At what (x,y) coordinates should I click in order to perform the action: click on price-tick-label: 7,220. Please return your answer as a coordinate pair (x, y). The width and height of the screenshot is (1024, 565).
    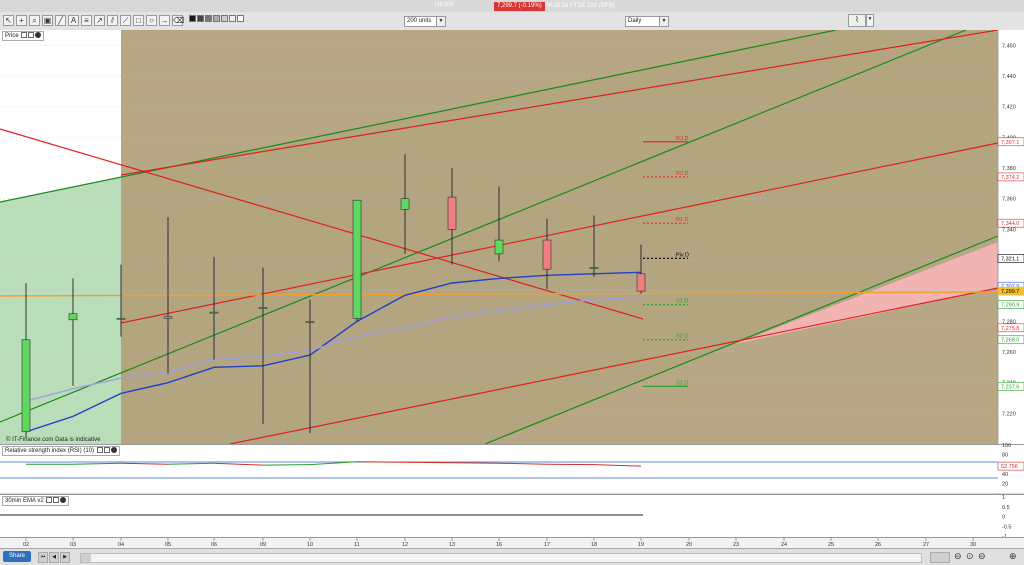
    Looking at the image, I should click on (1009, 414).